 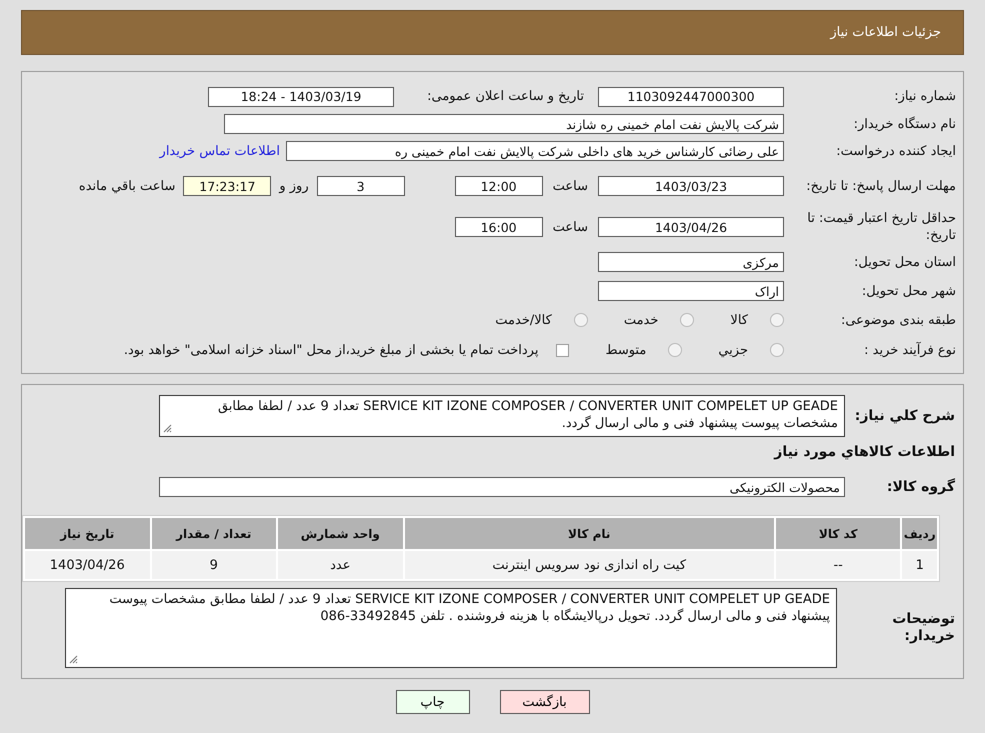 I want to click on value-field: 12:00, so click(x=498, y=186).